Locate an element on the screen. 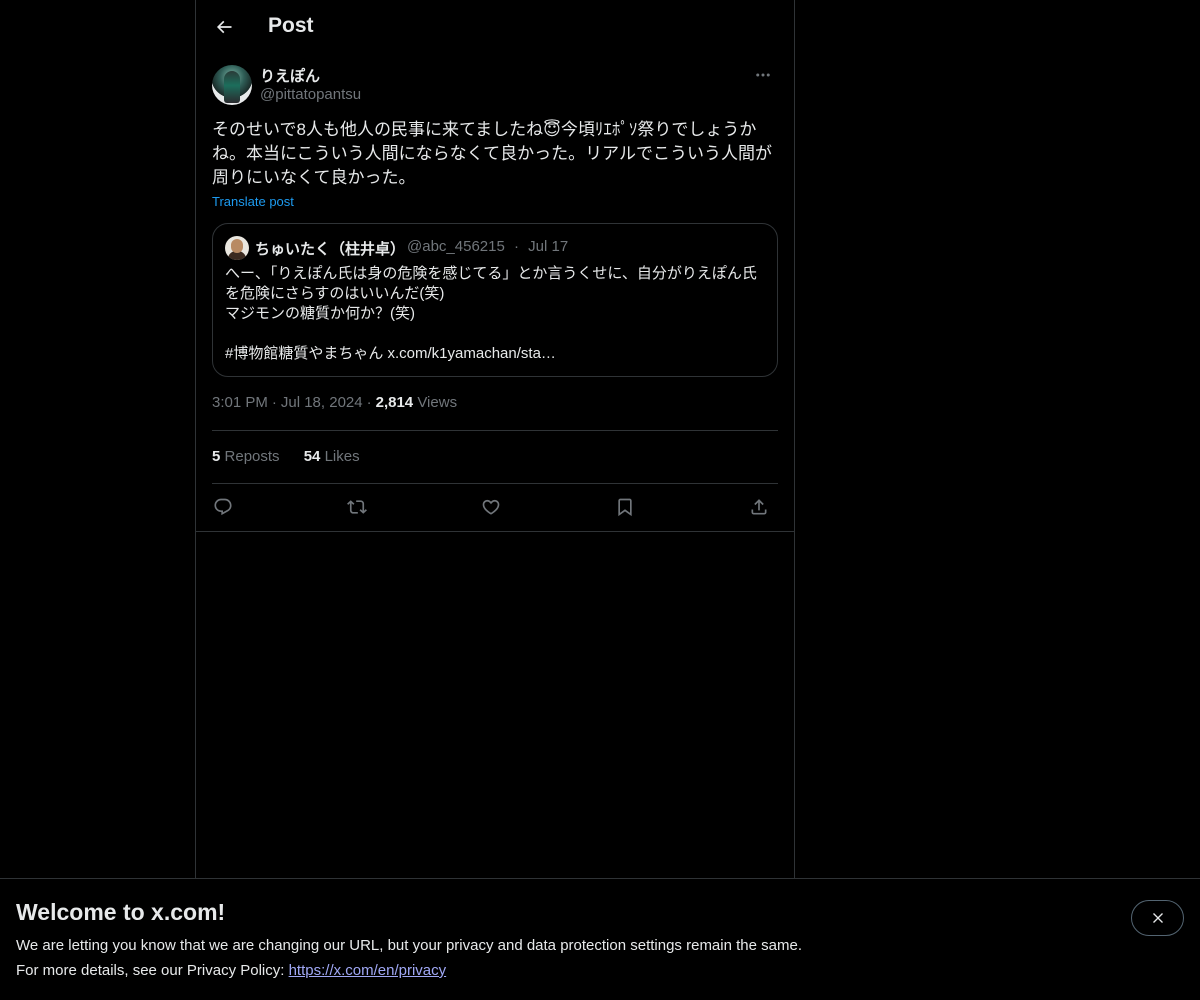  post-meta: 3:01 PM · Jul 18, 2024 · 2,814 Views is located at coordinates (334, 402).